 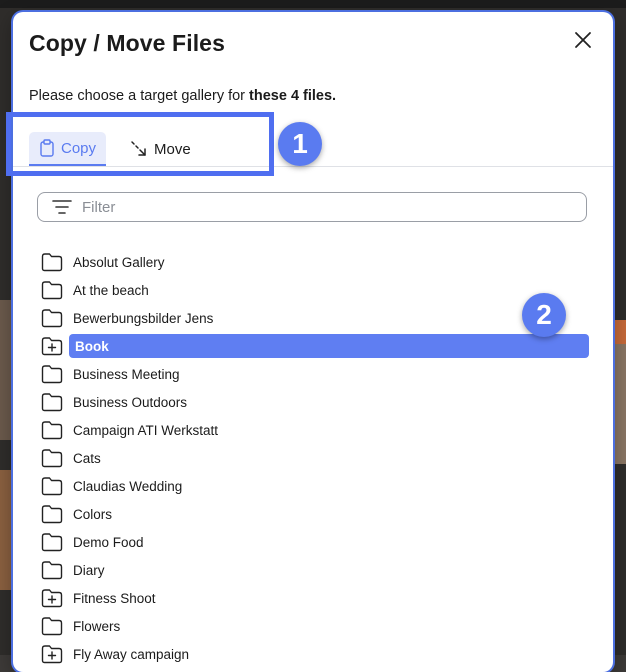 What do you see at coordinates (315, 514) in the screenshot?
I see `gallery-item: Colors` at bounding box center [315, 514].